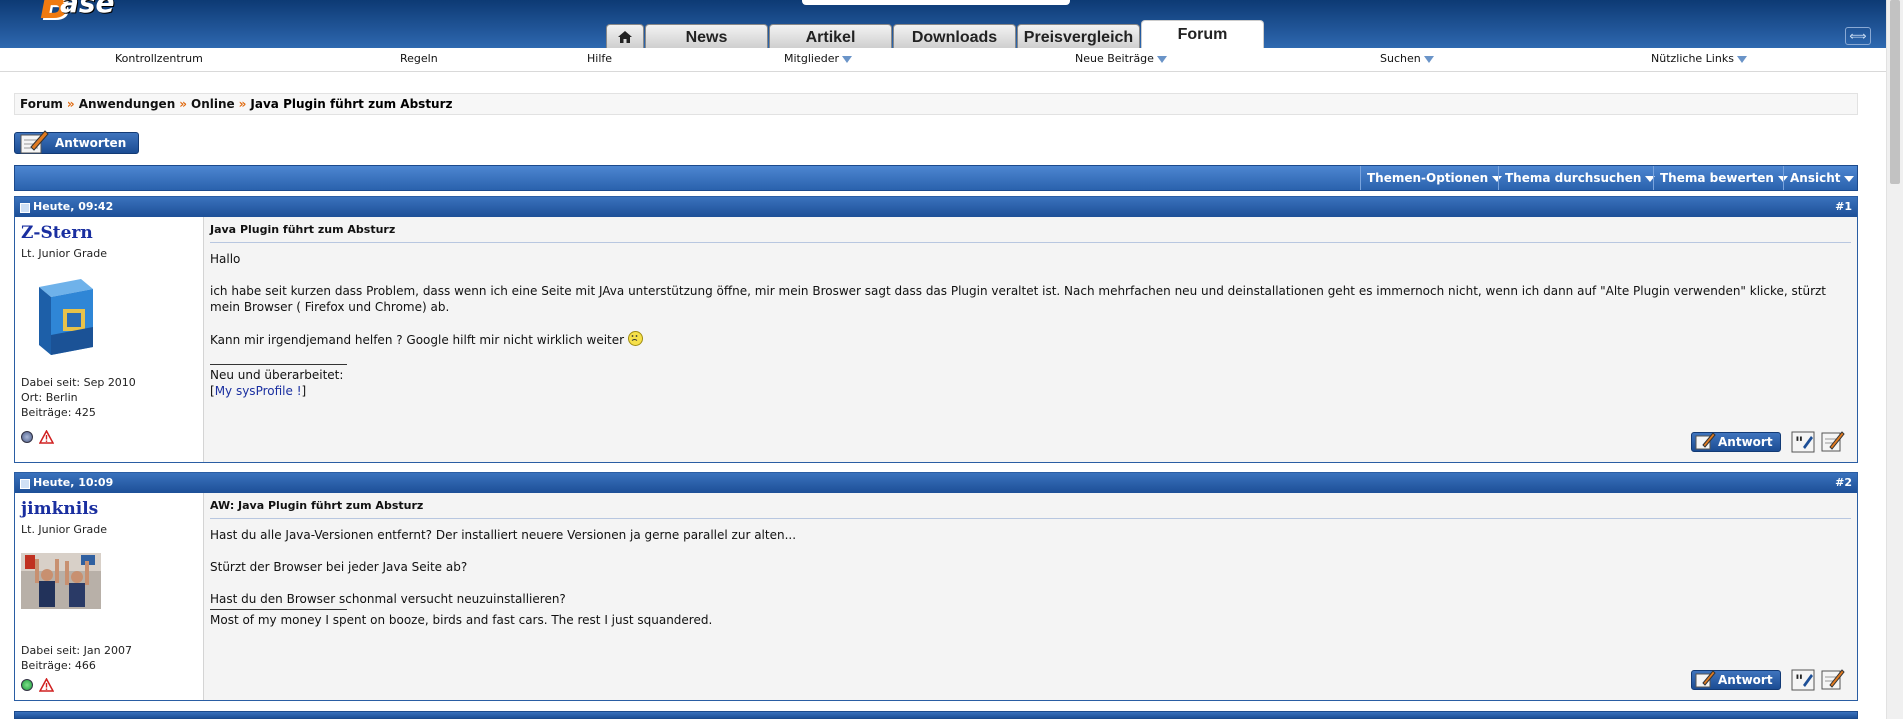 This screenshot has height=719, width=1903. Describe the element at coordinates (1723, 178) in the screenshot. I see `thread-rate-menu: Thema bewerten` at that location.